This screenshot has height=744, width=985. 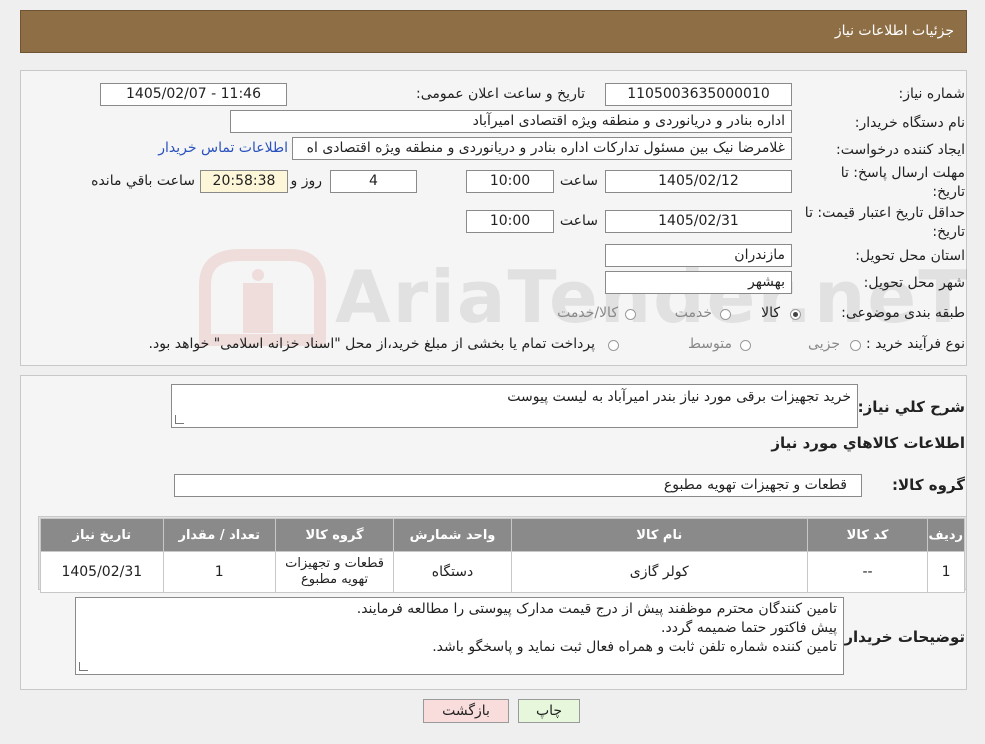 What do you see at coordinates (334, 535) in the screenshot?
I see `col-header-group: گروه کالا` at bounding box center [334, 535].